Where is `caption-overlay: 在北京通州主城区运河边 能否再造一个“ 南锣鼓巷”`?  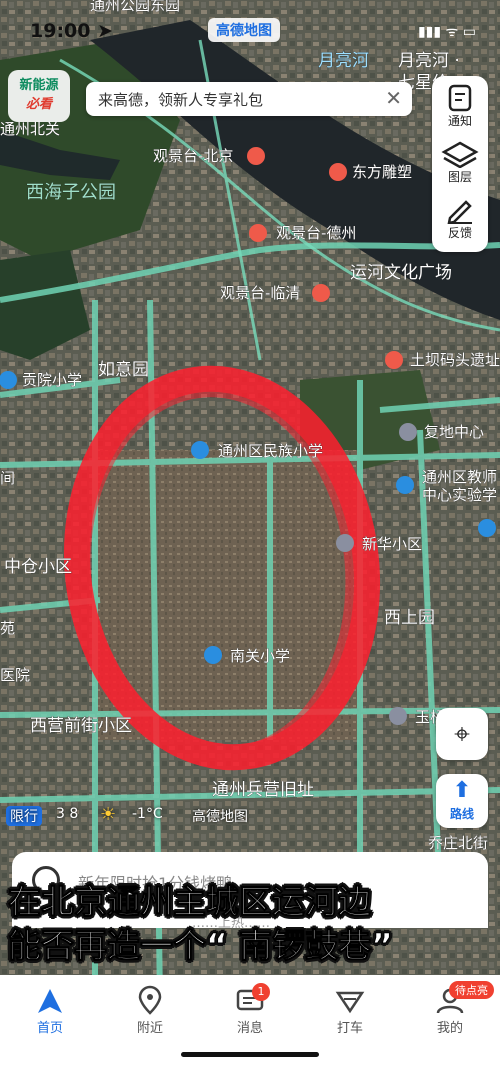
caption-overlay: 在北京通州主城区运河边 能否再造一个“ 南锣鼓巷” is located at coordinates (254, 924).